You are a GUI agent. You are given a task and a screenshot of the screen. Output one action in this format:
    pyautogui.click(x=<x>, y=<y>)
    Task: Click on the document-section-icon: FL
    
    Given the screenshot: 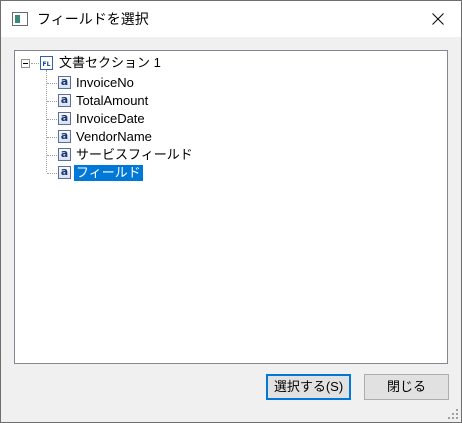 What is the action you would take?
    pyautogui.click(x=46, y=63)
    